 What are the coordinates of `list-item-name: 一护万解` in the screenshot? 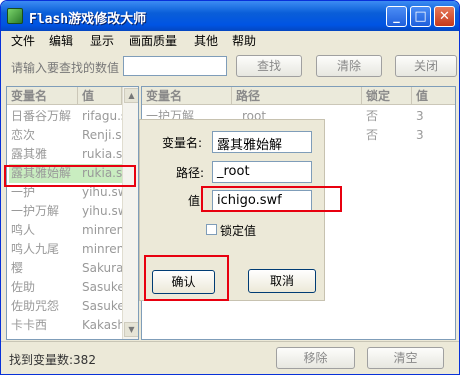 It's located at (43, 211).